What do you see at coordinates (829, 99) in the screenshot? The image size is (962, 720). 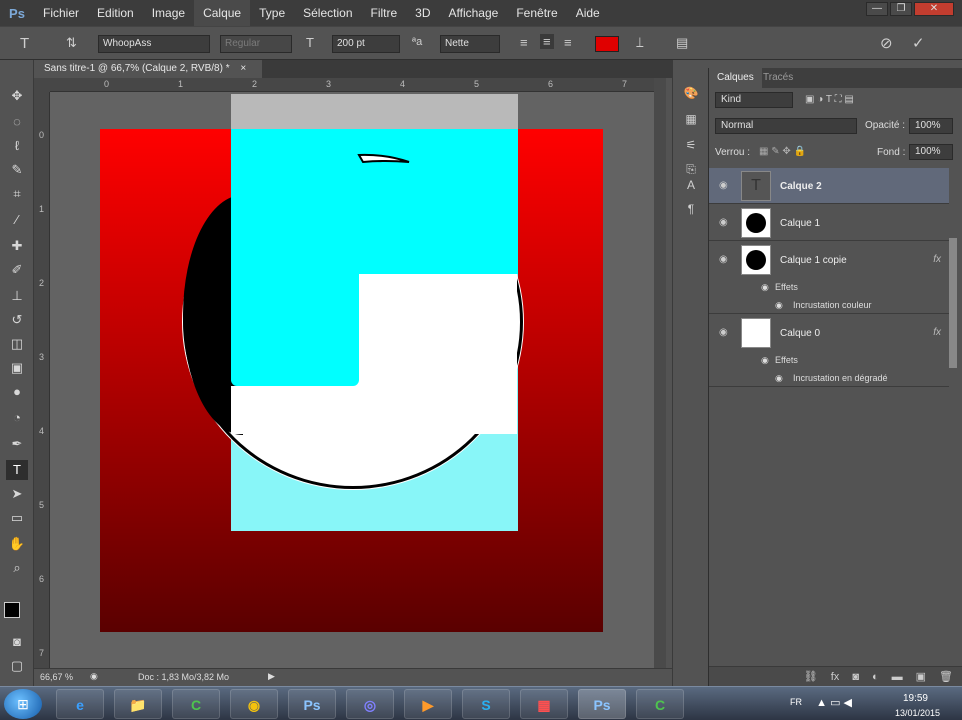 I see `filter-icons: ▣ ◑ T ⛶ ▤` at bounding box center [829, 99].